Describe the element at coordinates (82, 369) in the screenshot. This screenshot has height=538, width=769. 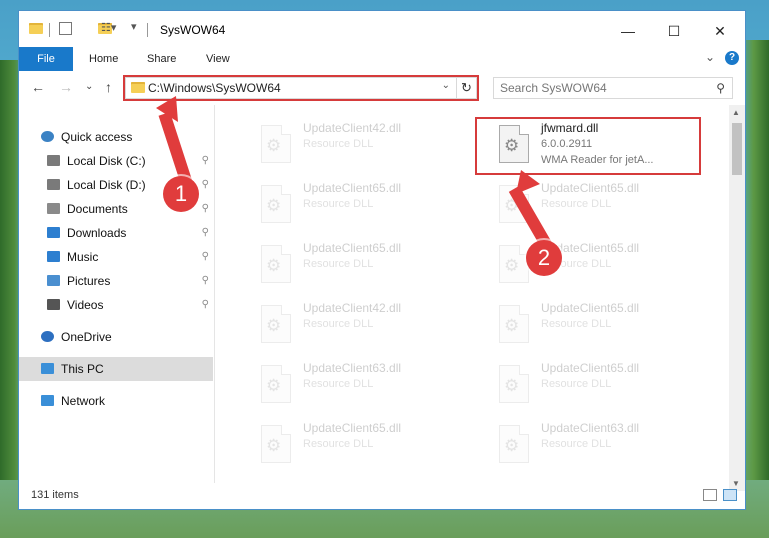
I see `sidebar-item-label: This PC` at that location.